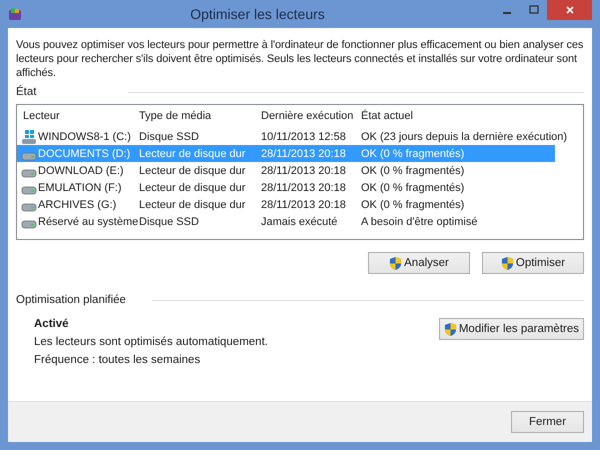 This screenshot has height=450, width=600. Describe the element at coordinates (533, 10) in the screenshot. I see `maximize-icon` at that location.